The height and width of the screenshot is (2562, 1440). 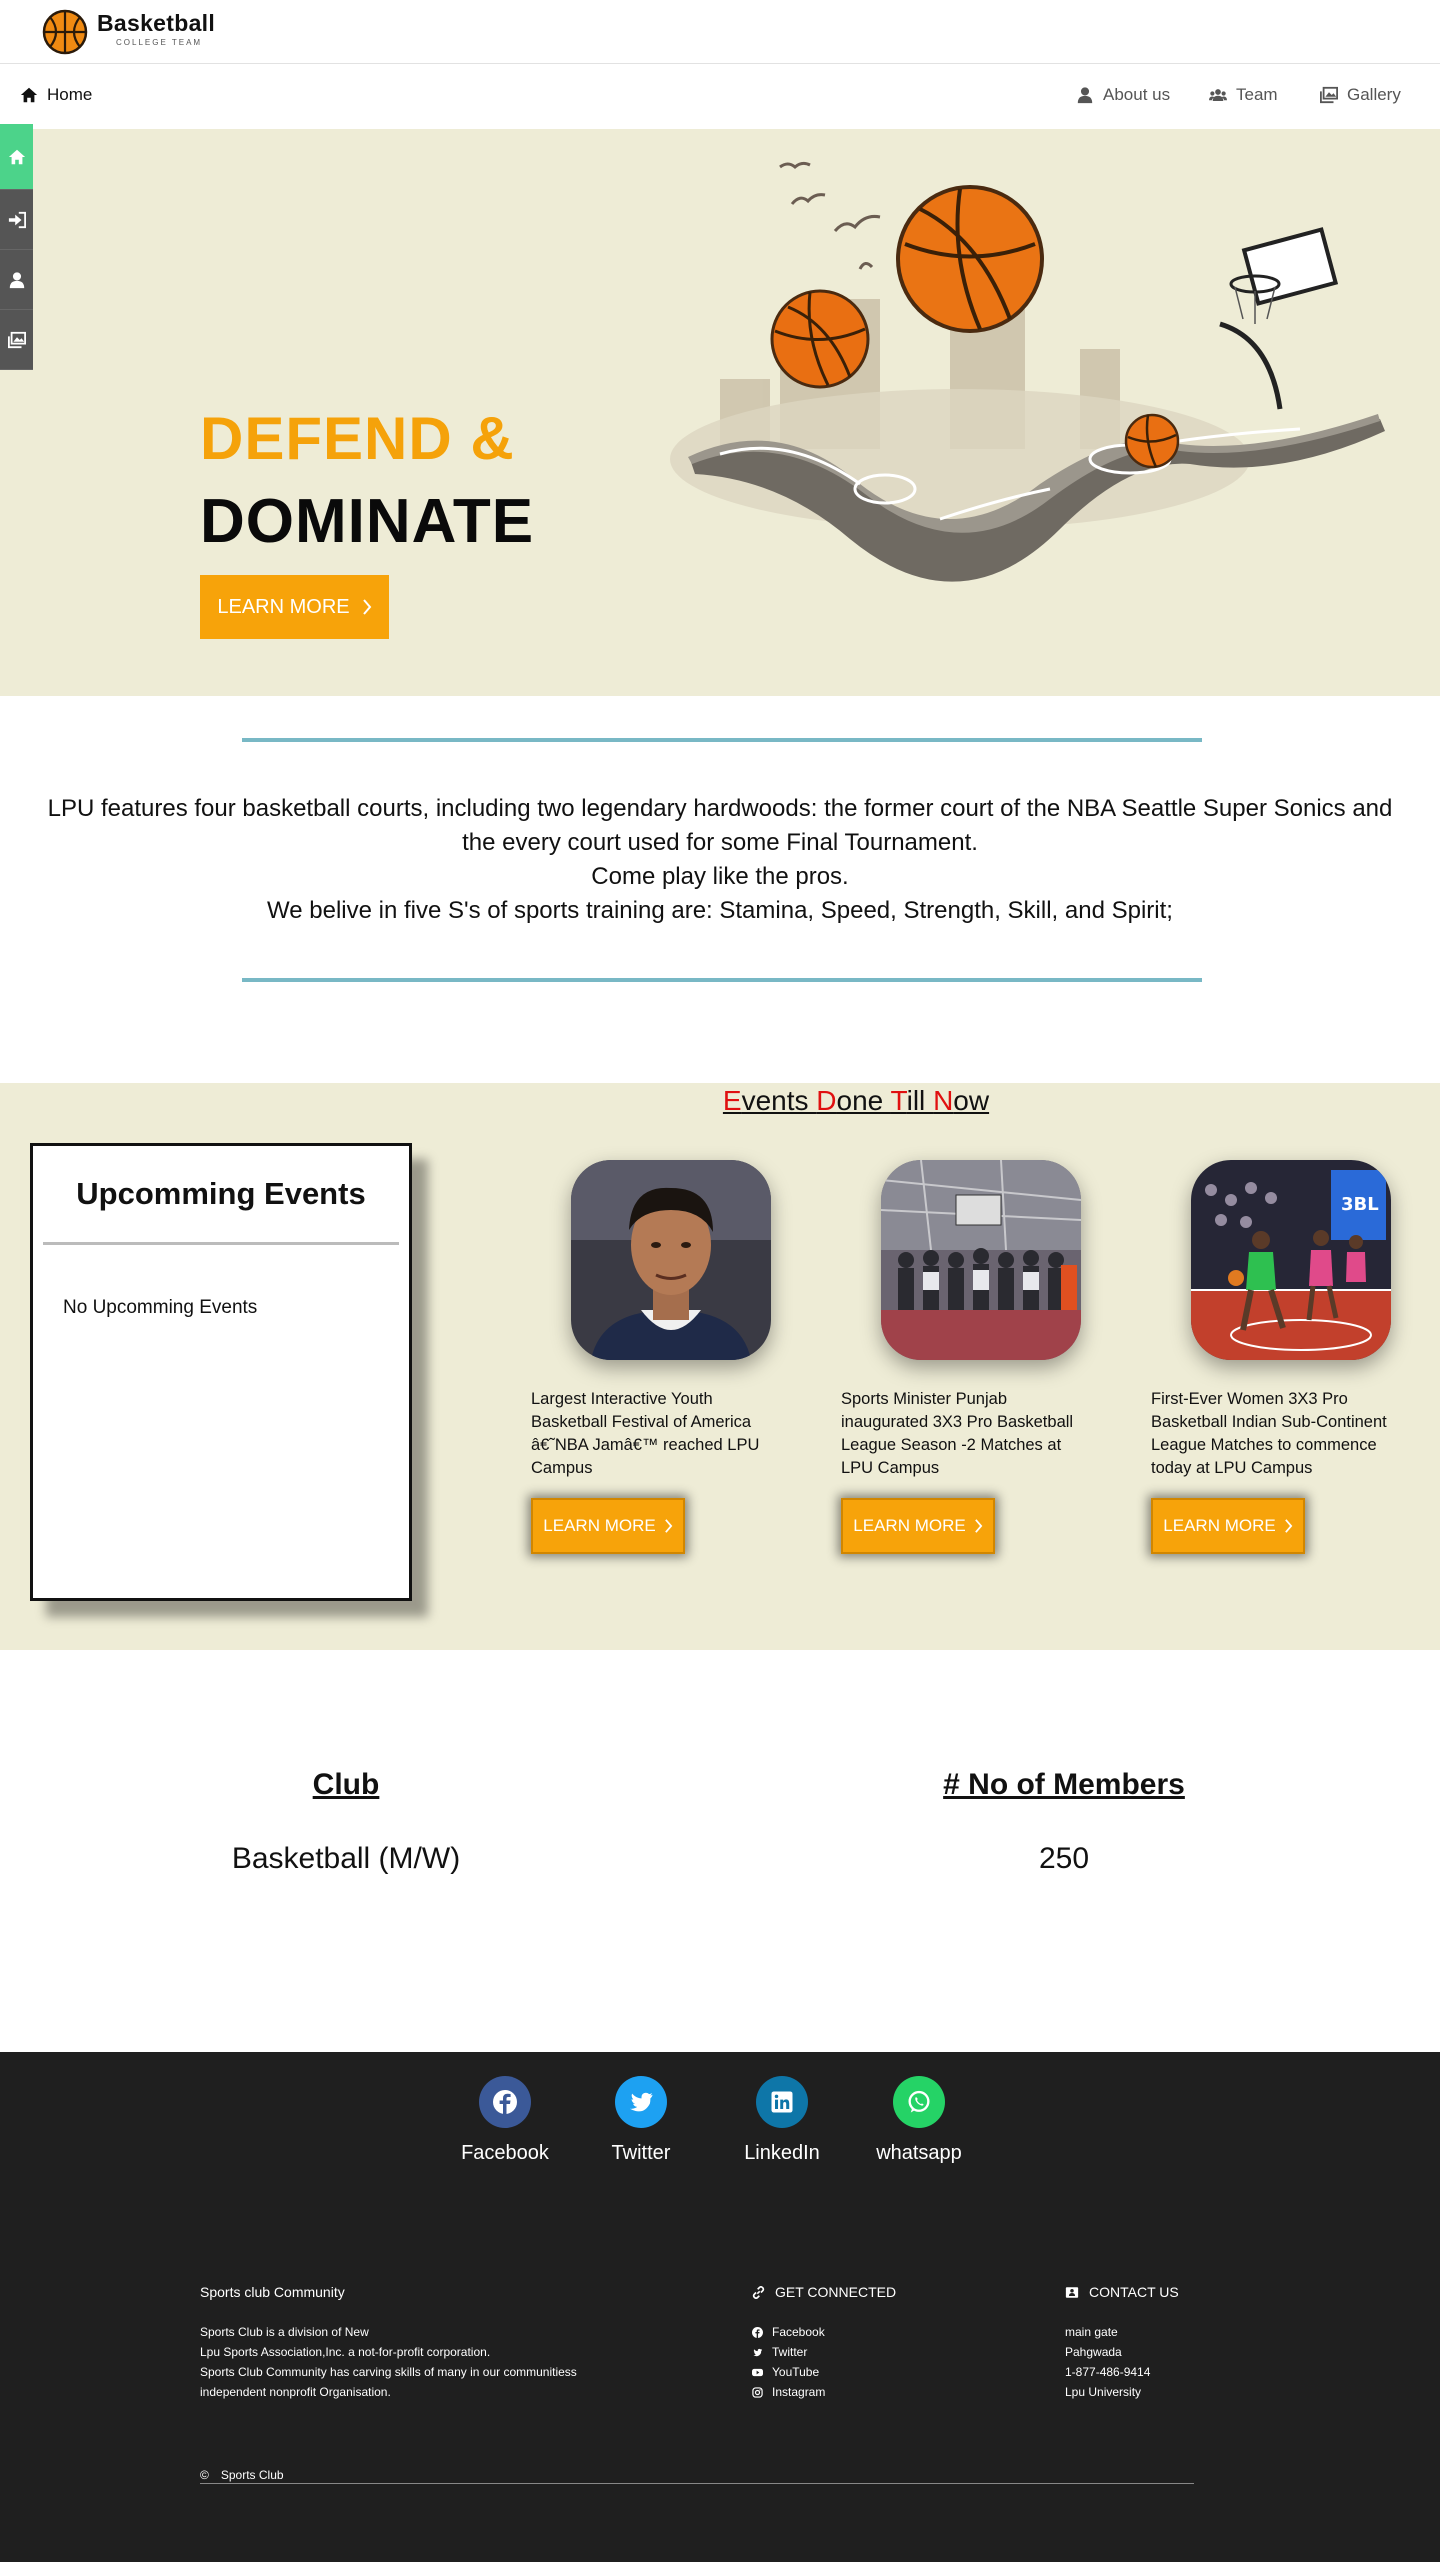 What do you see at coordinates (1093, 2352) in the screenshot?
I see `footer-contact-line: Pahgwada` at bounding box center [1093, 2352].